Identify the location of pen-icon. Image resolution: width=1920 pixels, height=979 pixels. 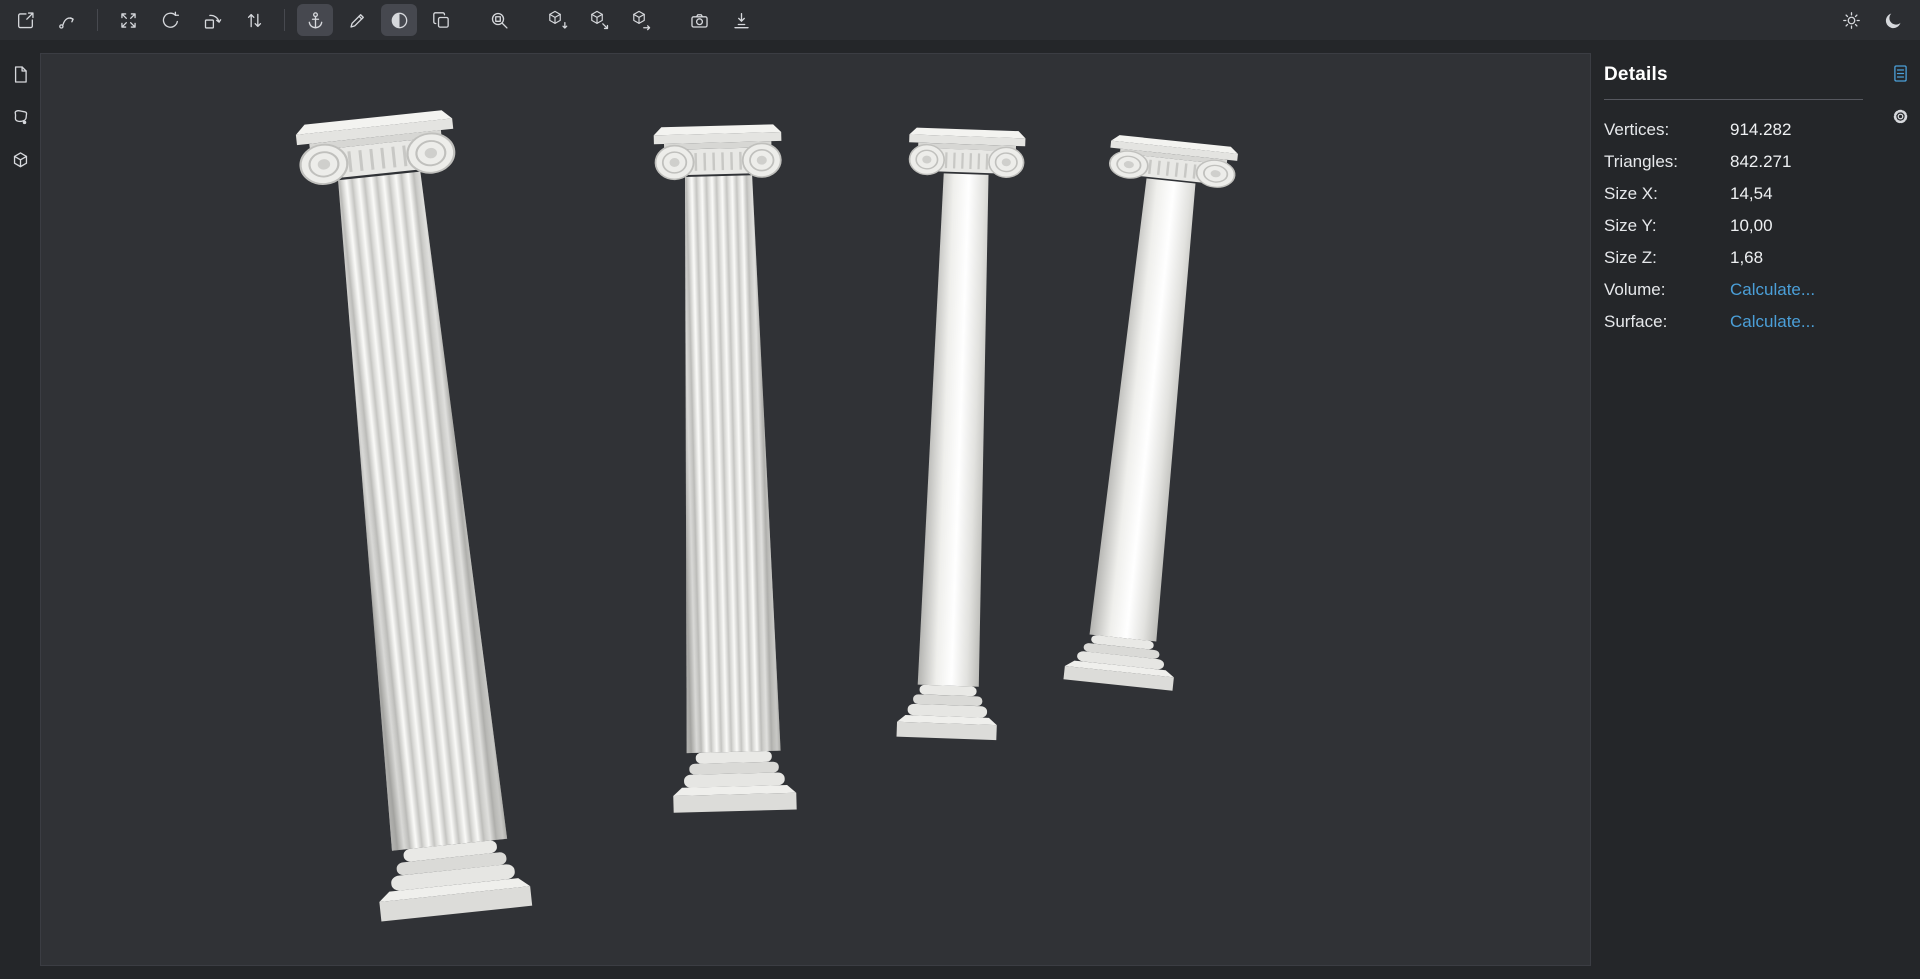
(356, 20).